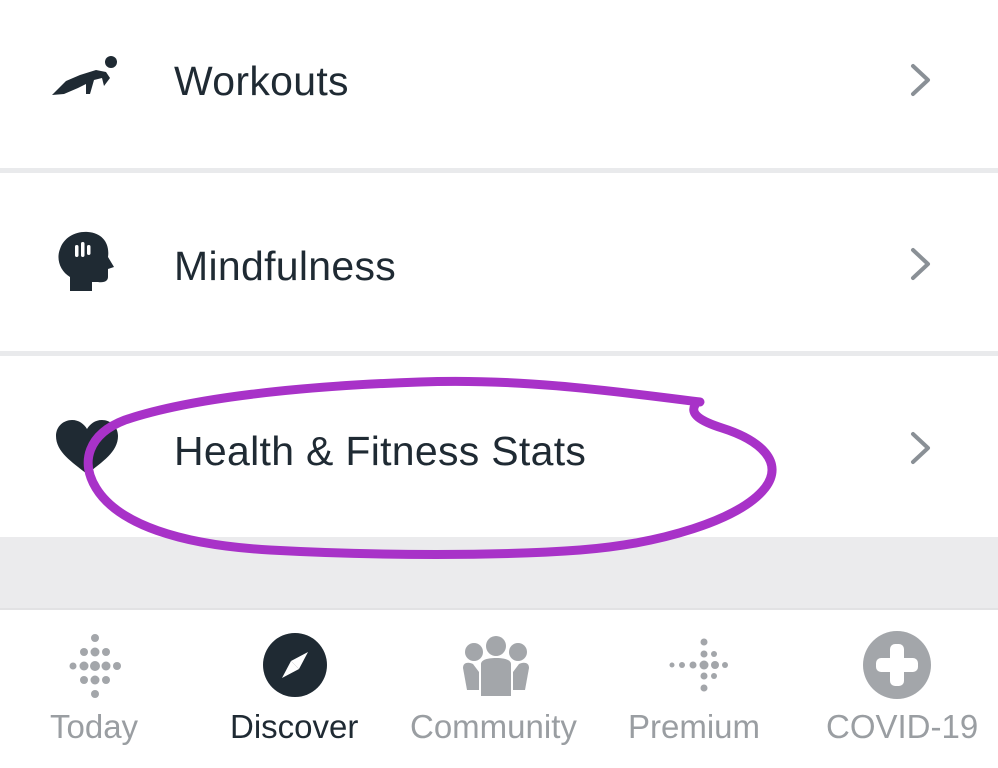 This screenshot has width=998, height=768. What do you see at coordinates (94, 726) in the screenshot?
I see `nav-tab-label: Today` at bounding box center [94, 726].